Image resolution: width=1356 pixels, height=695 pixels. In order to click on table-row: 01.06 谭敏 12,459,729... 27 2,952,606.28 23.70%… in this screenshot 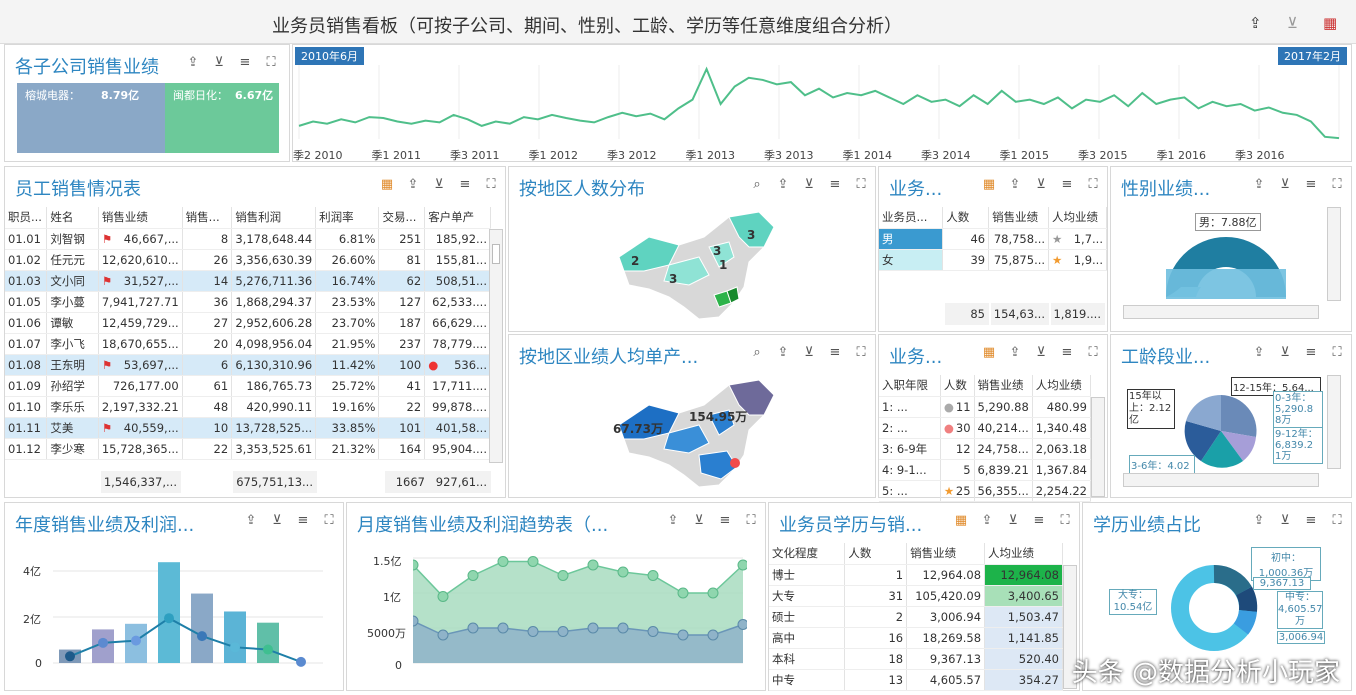, I will do `click(248, 323)`.